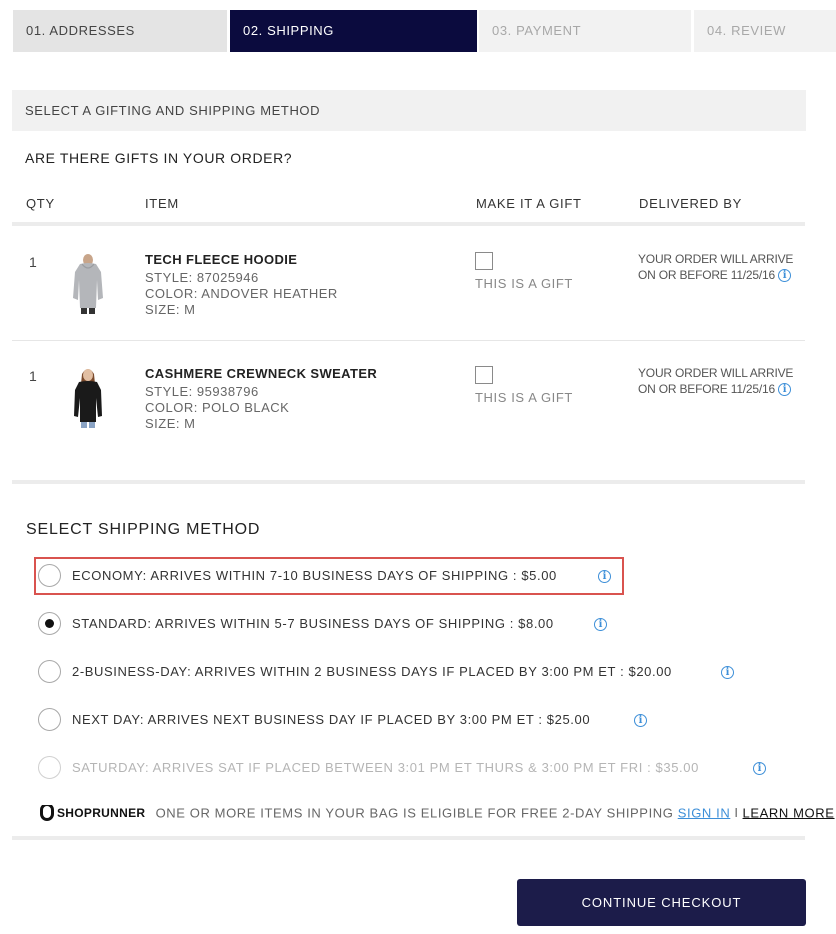 The image size is (836, 934). What do you see at coordinates (88, 398) in the screenshot?
I see `sweater-image` at bounding box center [88, 398].